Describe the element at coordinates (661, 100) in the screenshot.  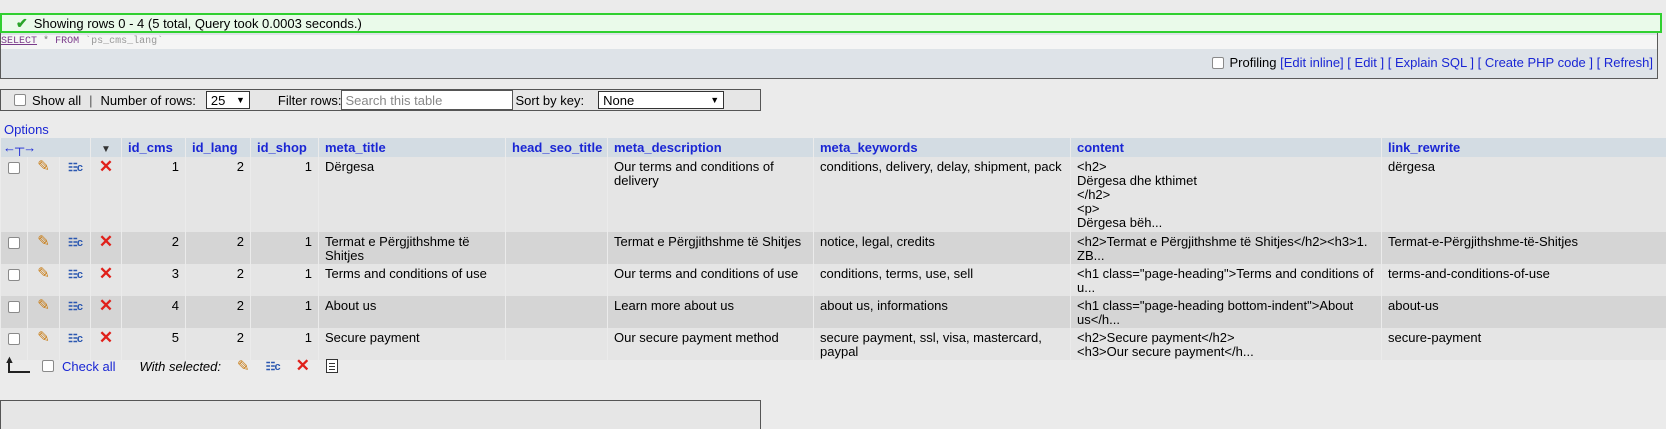
I see `sort-by-key-select: None ▼` at that location.